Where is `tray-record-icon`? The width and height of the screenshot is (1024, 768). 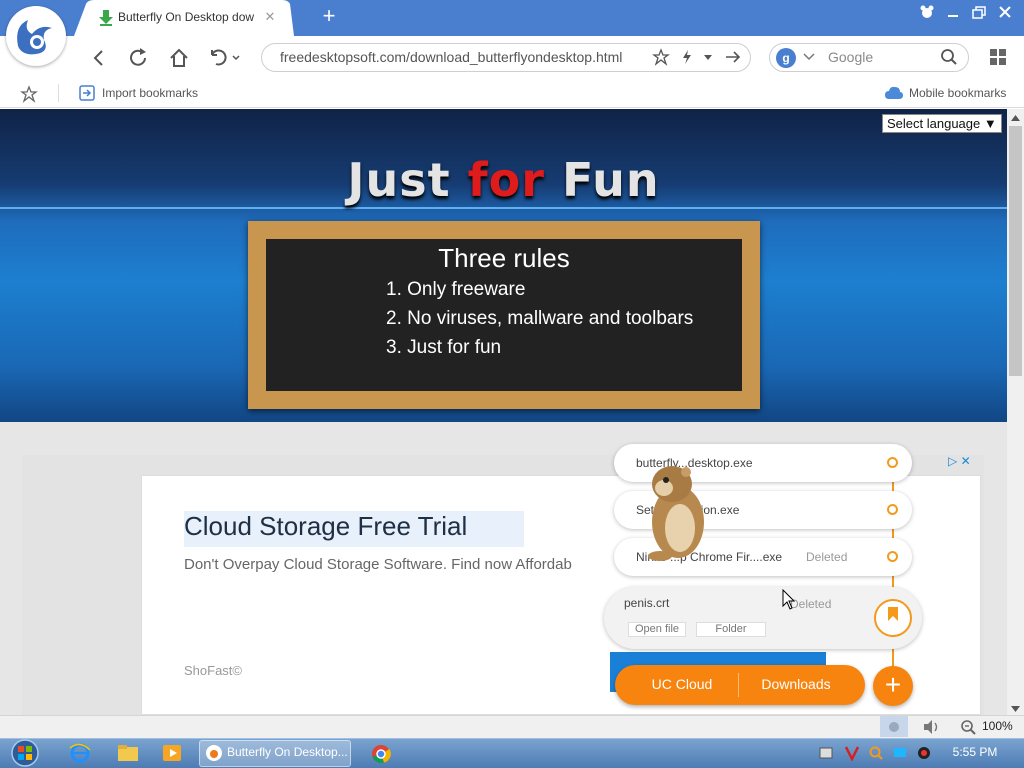
tray-record-icon is located at coordinates (924, 753).